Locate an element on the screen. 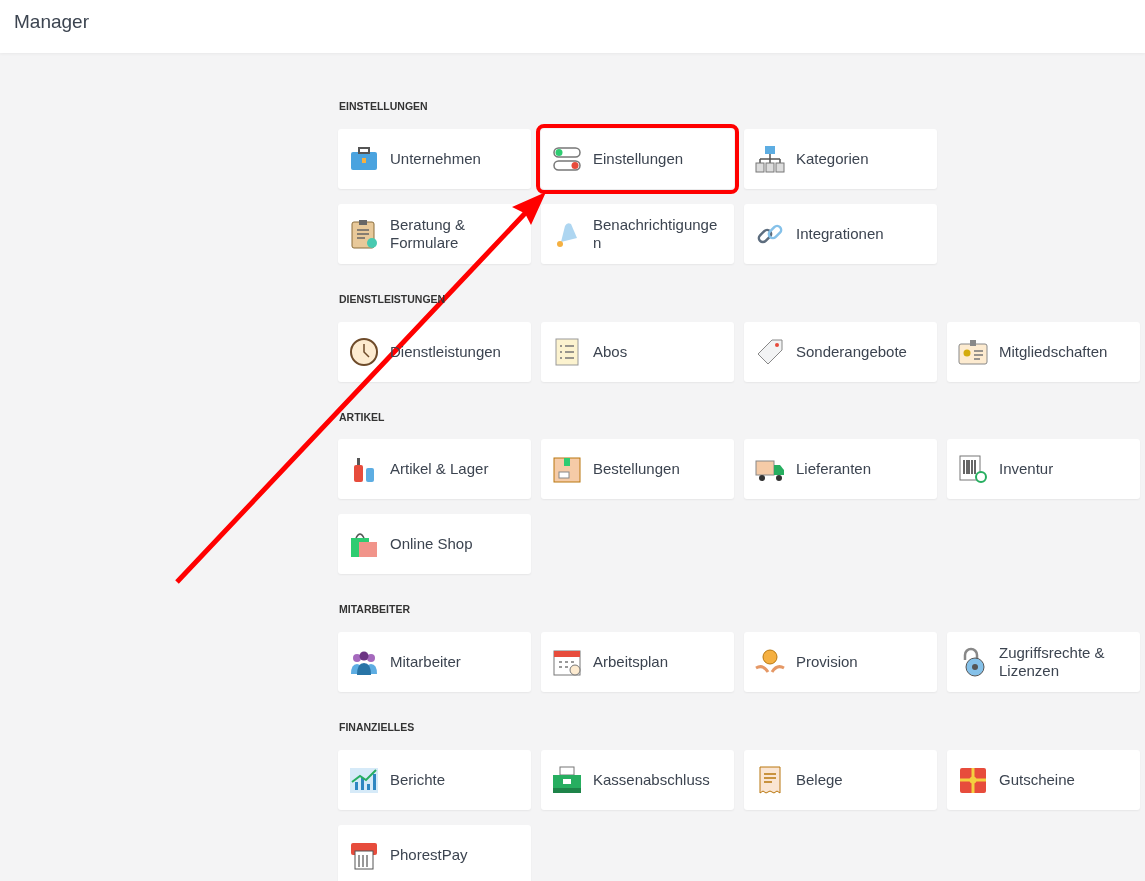 Image resolution: width=1145 pixels, height=881 pixels. menu-tile: Online Shop is located at coordinates (434, 544).